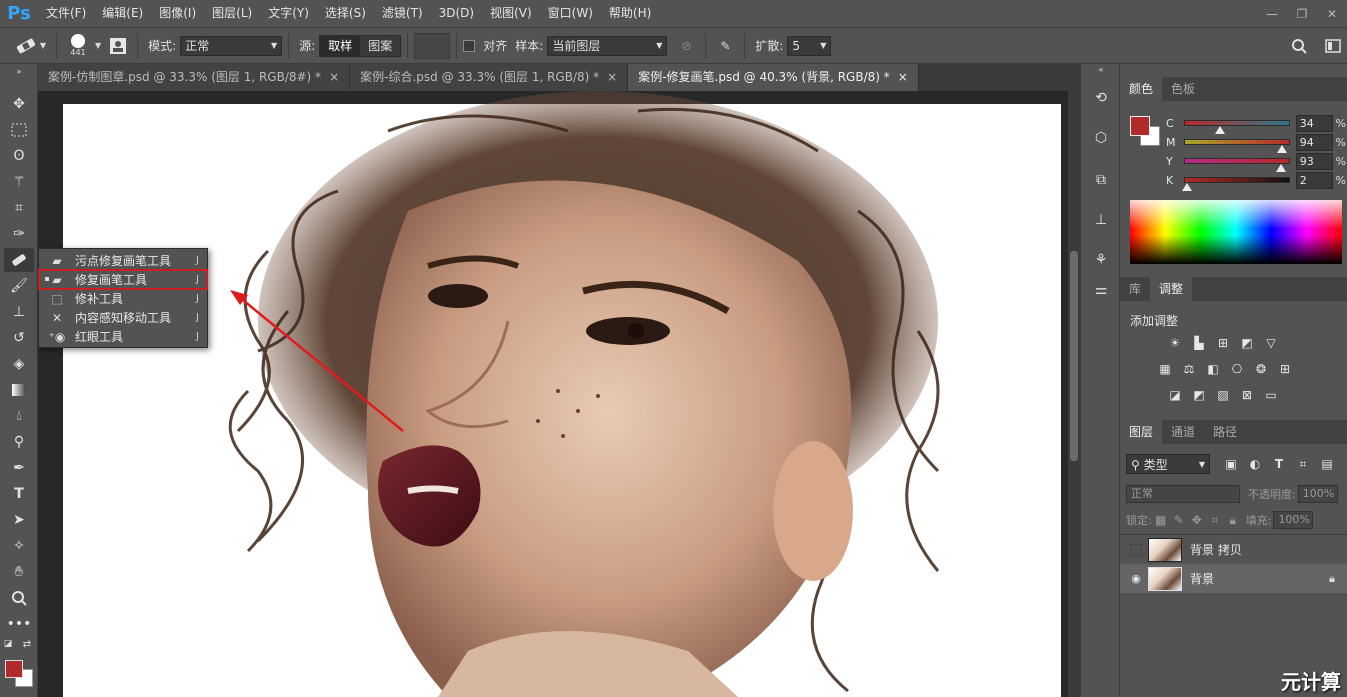 This screenshot has height=697, width=1347. What do you see at coordinates (118, 46) in the screenshot?
I see `brush-settings-icon` at bounding box center [118, 46].